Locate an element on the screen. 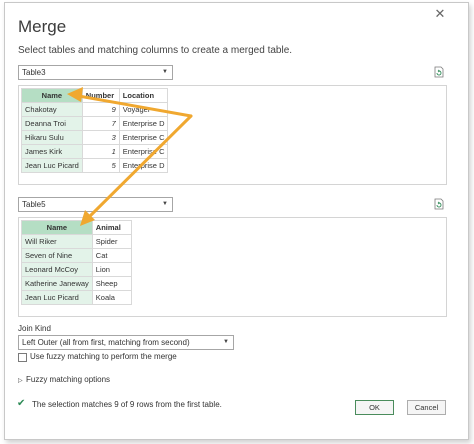 The height and width of the screenshot is (444, 474). table-cell: 5 is located at coordinates (100, 165).